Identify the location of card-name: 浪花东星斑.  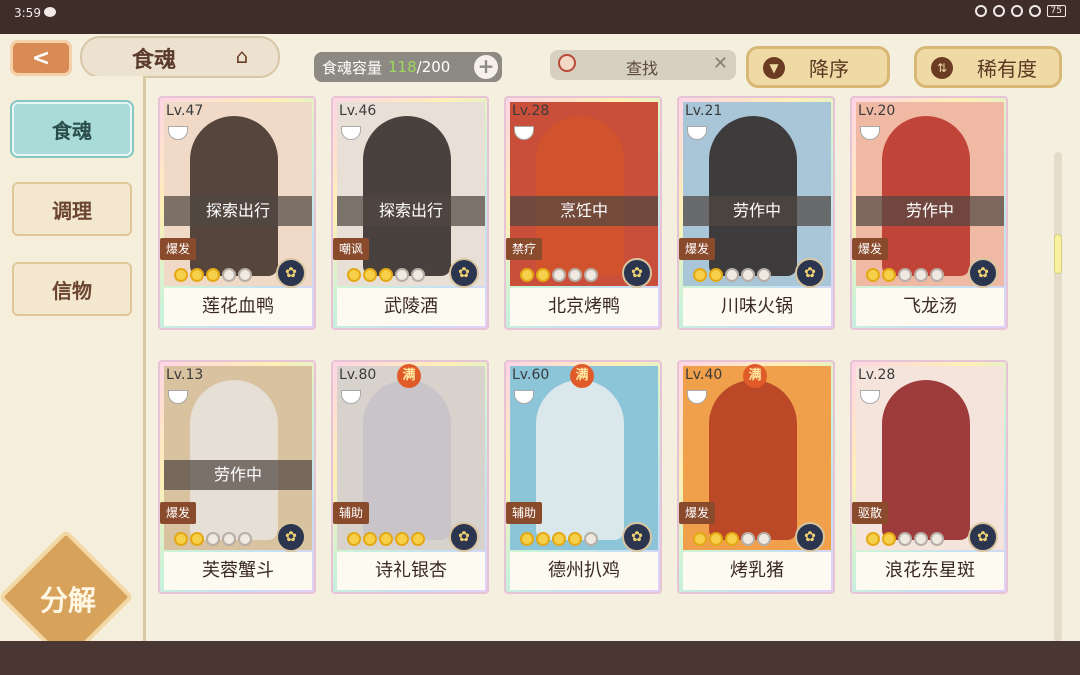
(930, 571).